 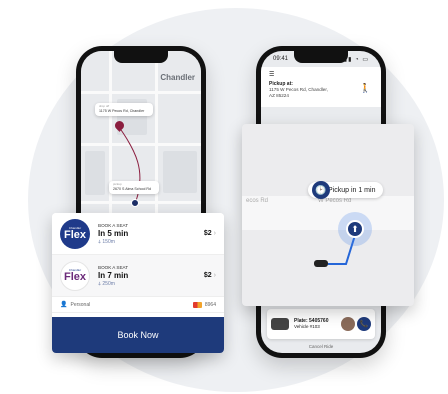 What do you see at coordinates (355, 229) in the screenshot?
I see `pickup-location-icon: ⬆` at bounding box center [355, 229].